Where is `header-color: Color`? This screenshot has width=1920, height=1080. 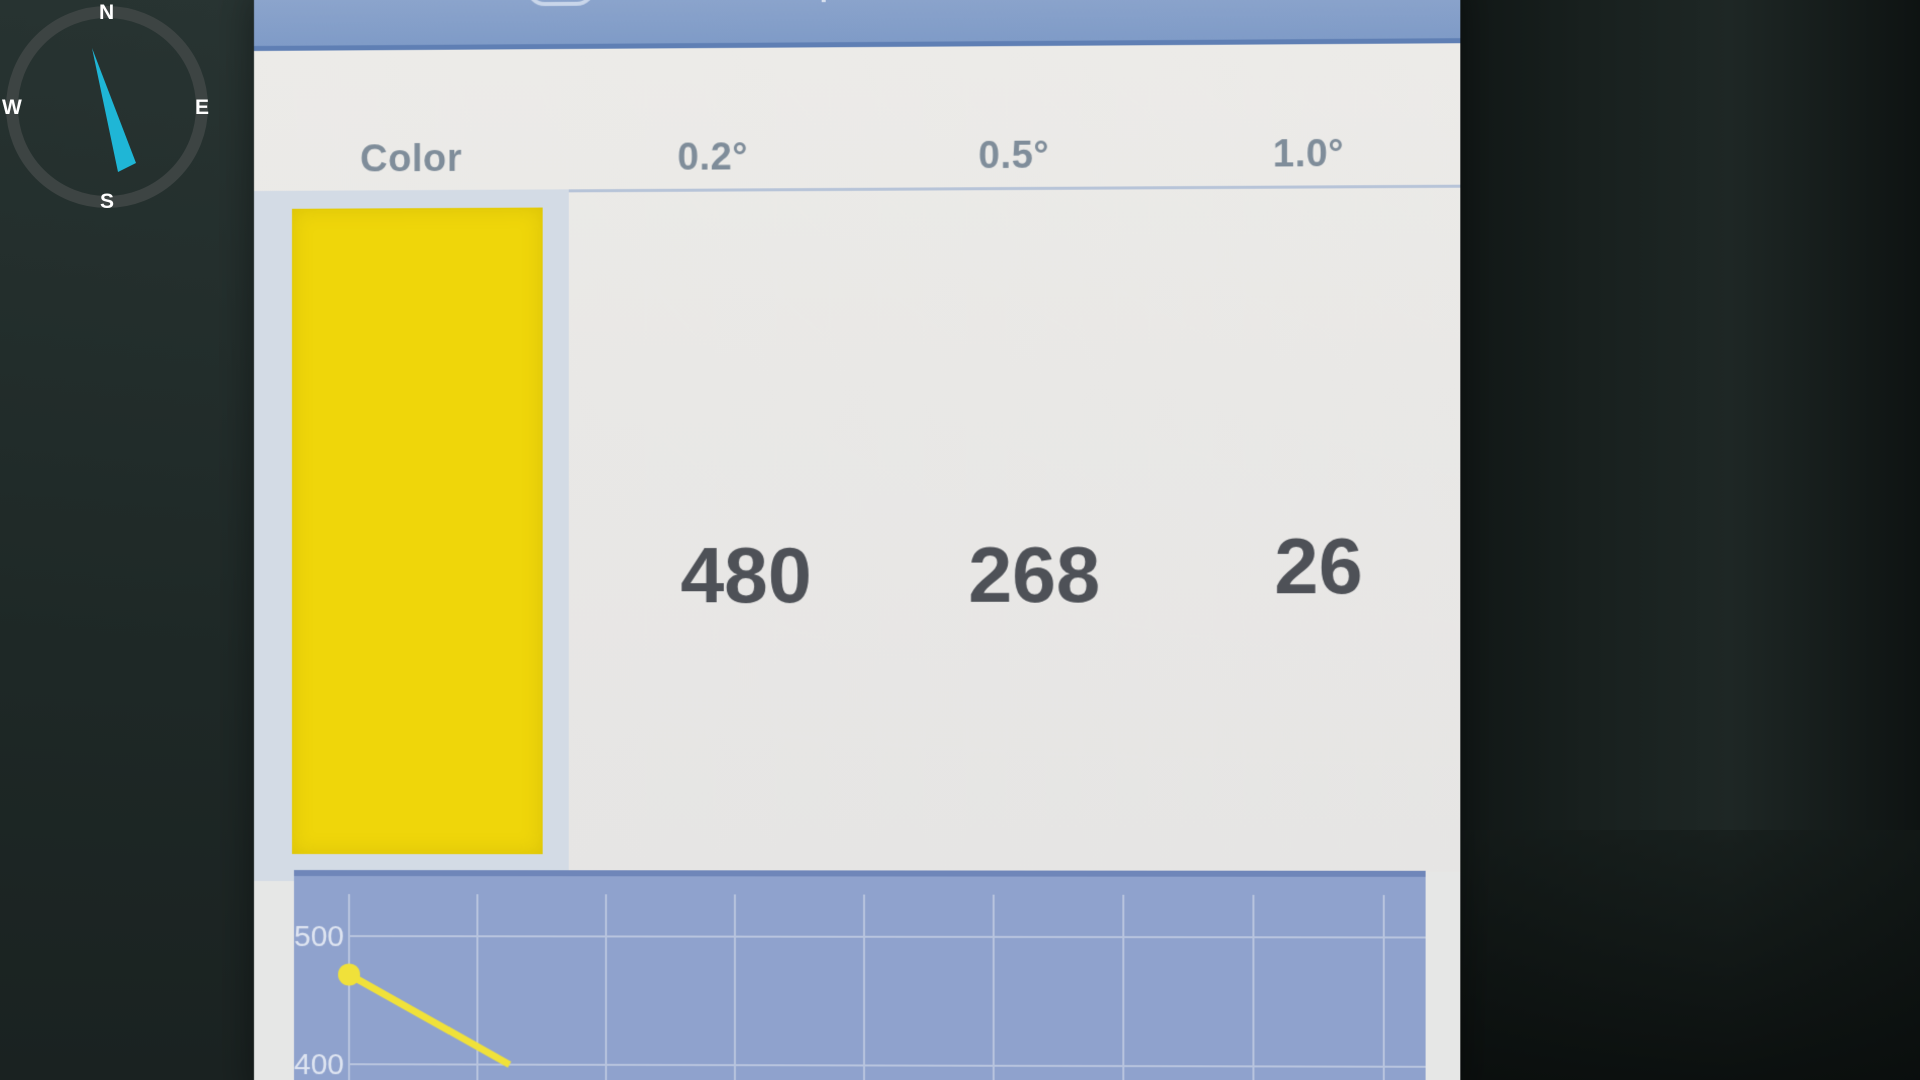 header-color: Color is located at coordinates (411, 159).